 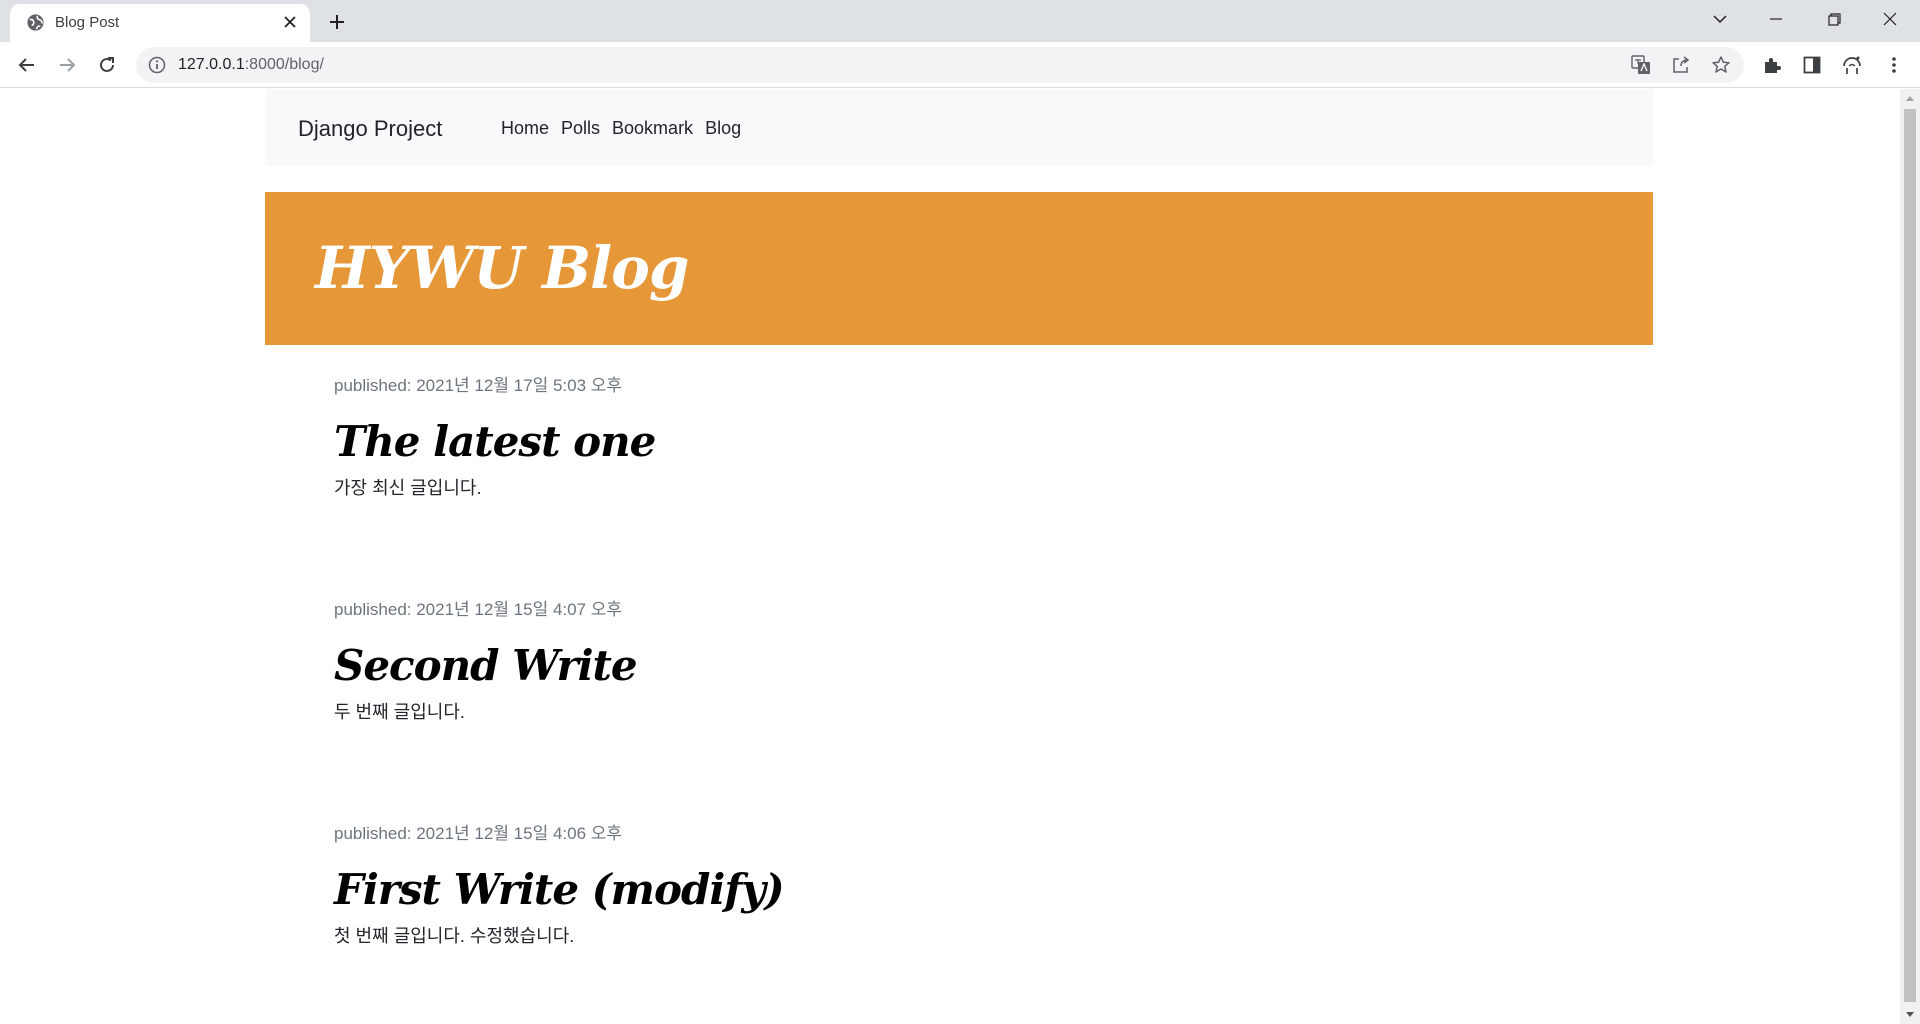 I want to click on url-text: 127.0.0.1:8000/blog/, so click(x=251, y=65).